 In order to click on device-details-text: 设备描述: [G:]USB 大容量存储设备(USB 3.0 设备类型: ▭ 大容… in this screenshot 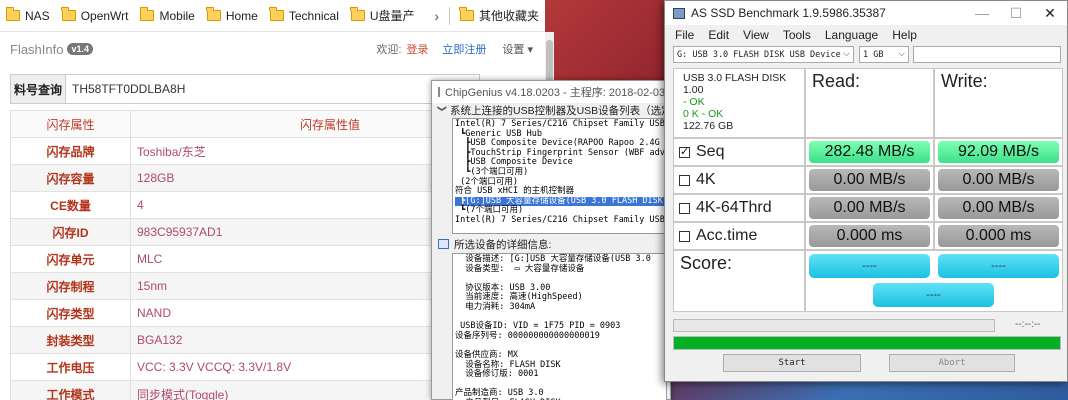, I will do `click(559, 326)`.